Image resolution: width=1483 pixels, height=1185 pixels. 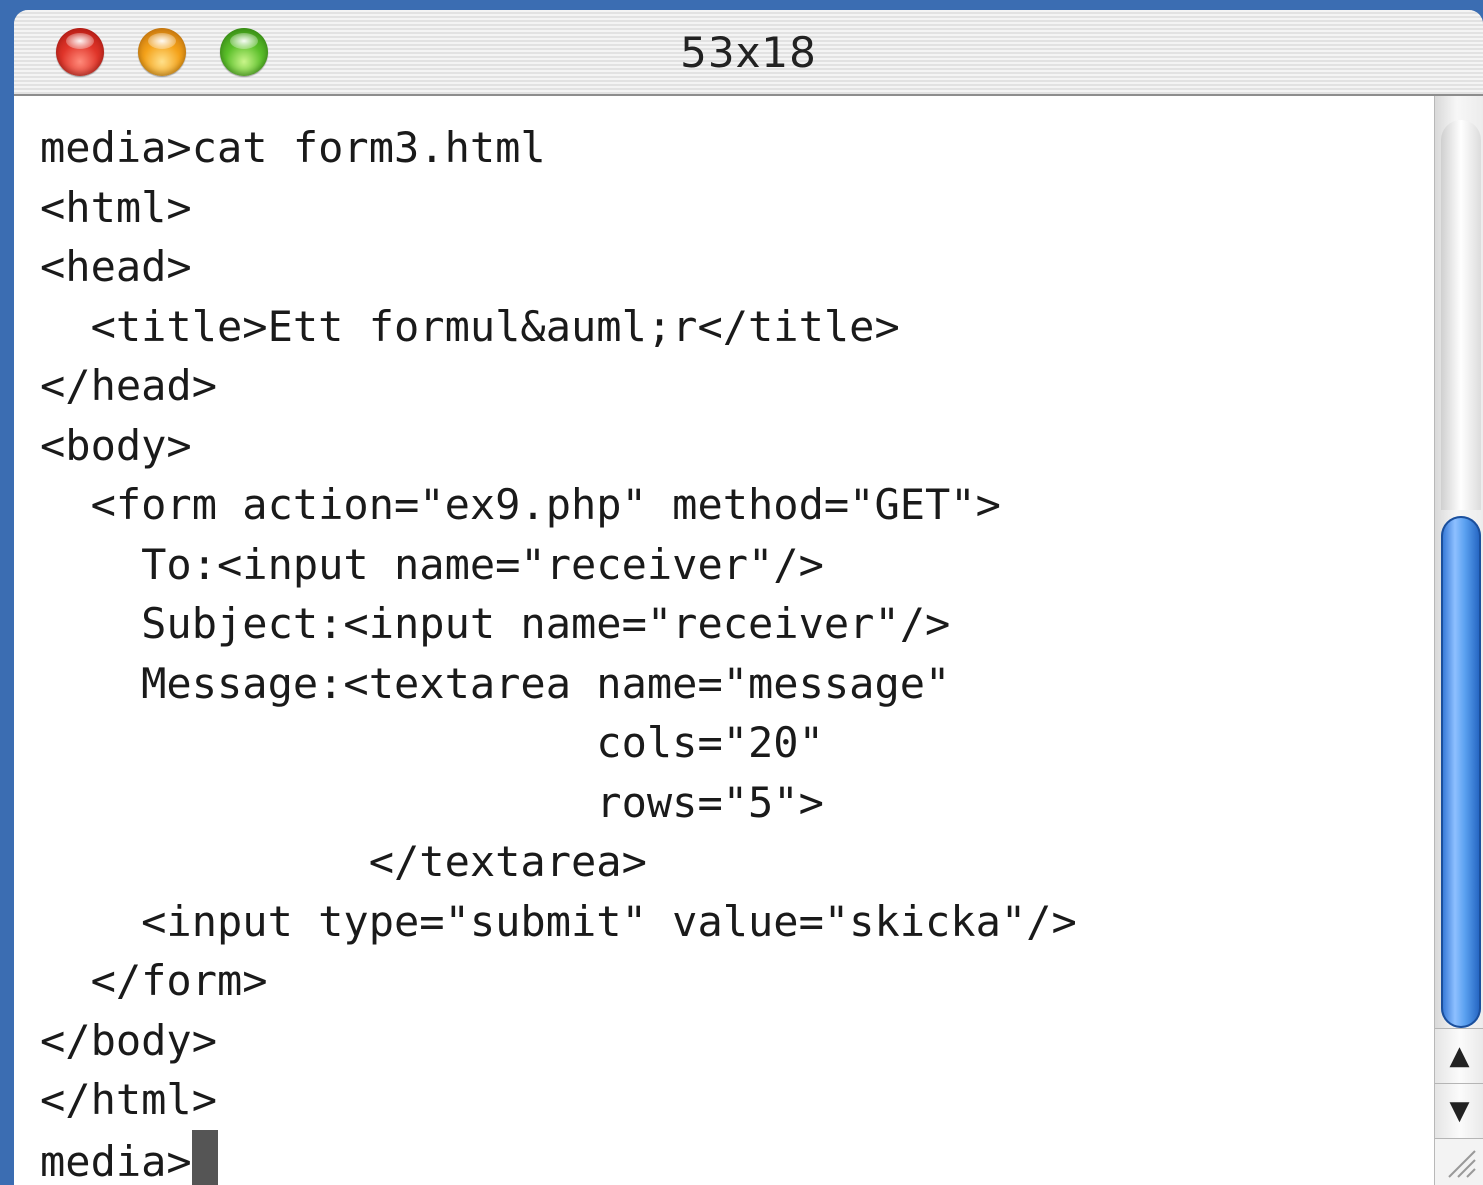 What do you see at coordinates (1461, 315) in the screenshot?
I see `scroll-track` at bounding box center [1461, 315].